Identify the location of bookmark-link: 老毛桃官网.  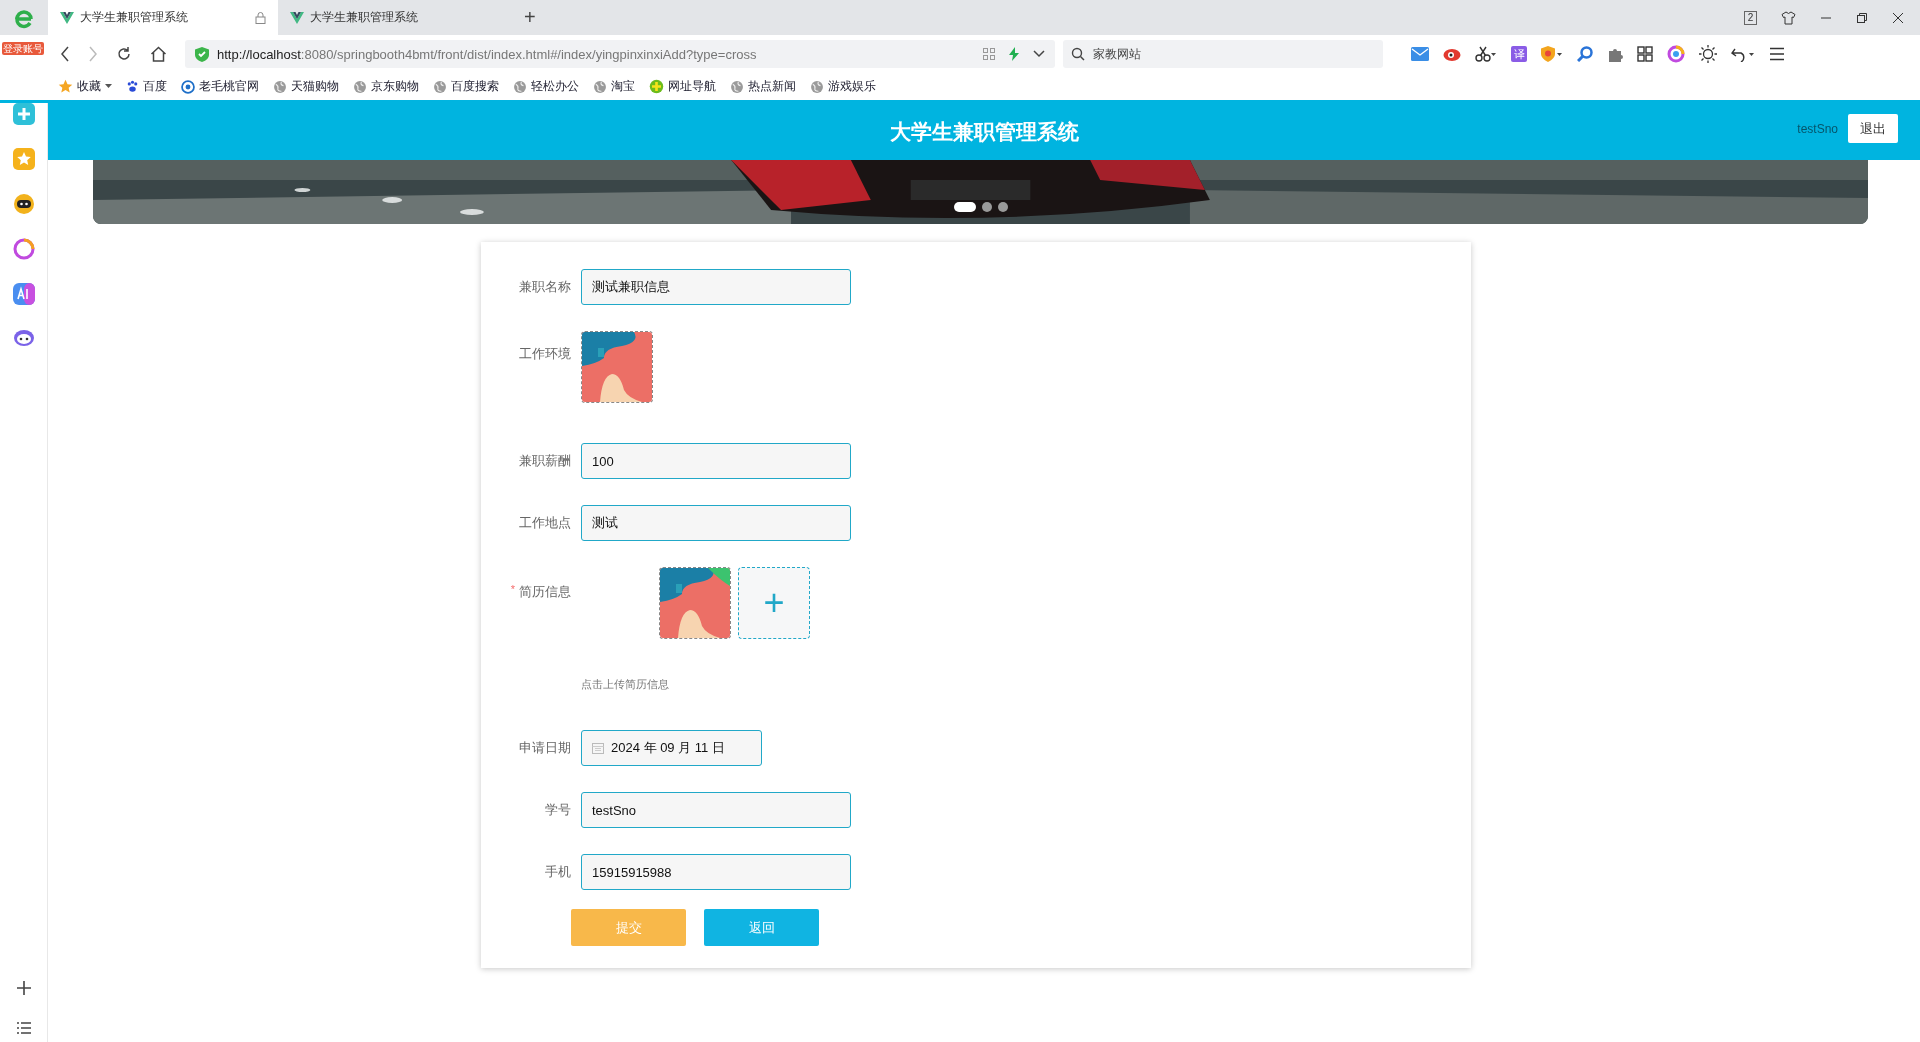
(220, 86).